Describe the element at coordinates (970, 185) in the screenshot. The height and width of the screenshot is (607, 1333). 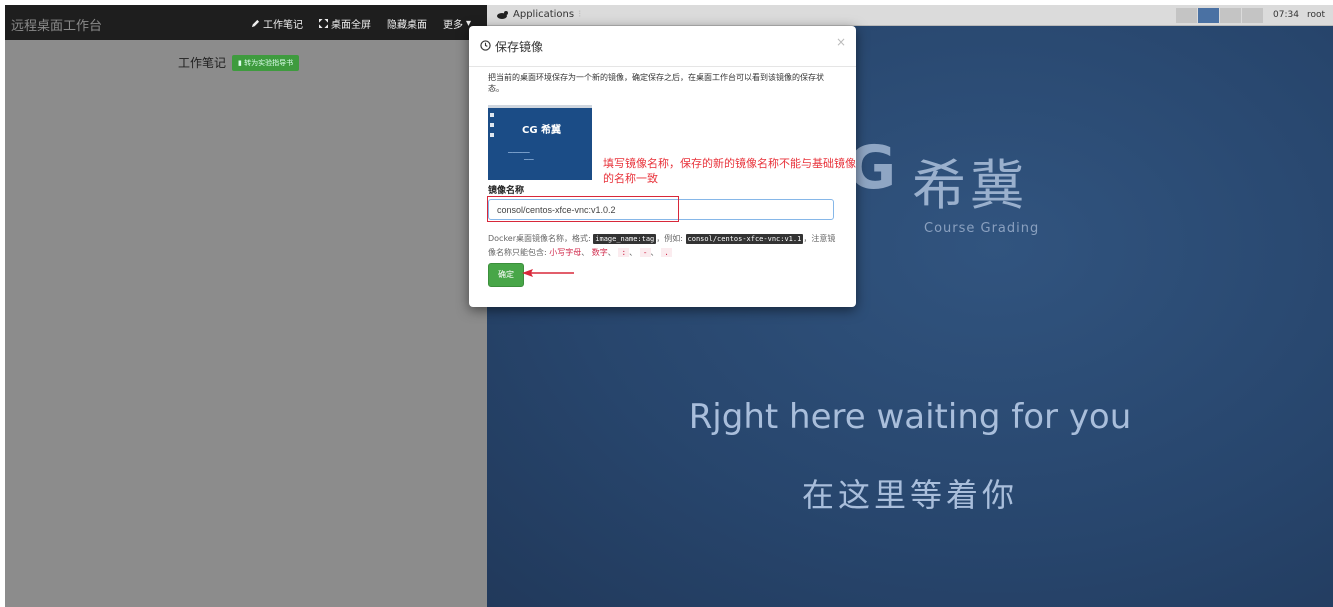
I see `wallpaper-logo-cn: 希冀` at that location.